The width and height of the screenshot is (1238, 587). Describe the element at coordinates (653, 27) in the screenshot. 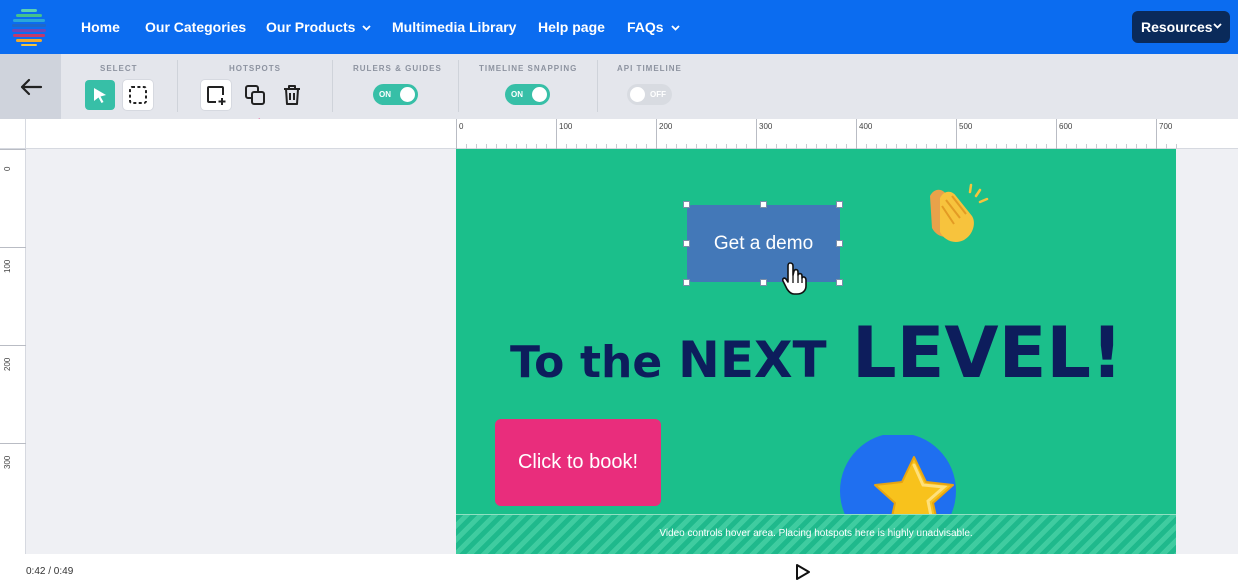

I see `nav-faqs: FAQs` at that location.